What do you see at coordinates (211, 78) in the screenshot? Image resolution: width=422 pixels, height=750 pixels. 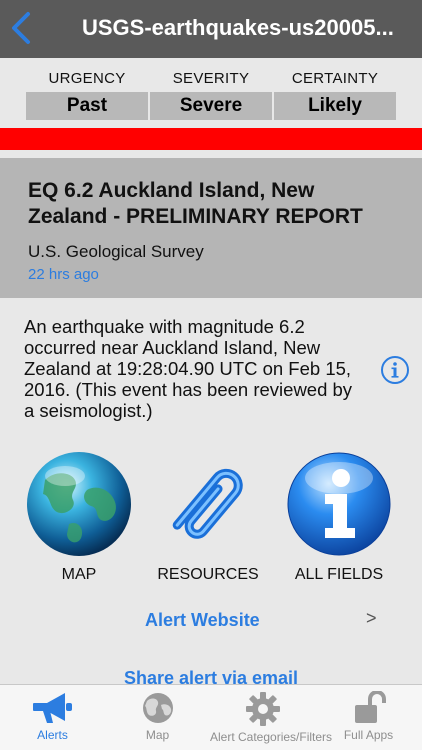 I see `severity-label: SEVERITY` at bounding box center [211, 78].